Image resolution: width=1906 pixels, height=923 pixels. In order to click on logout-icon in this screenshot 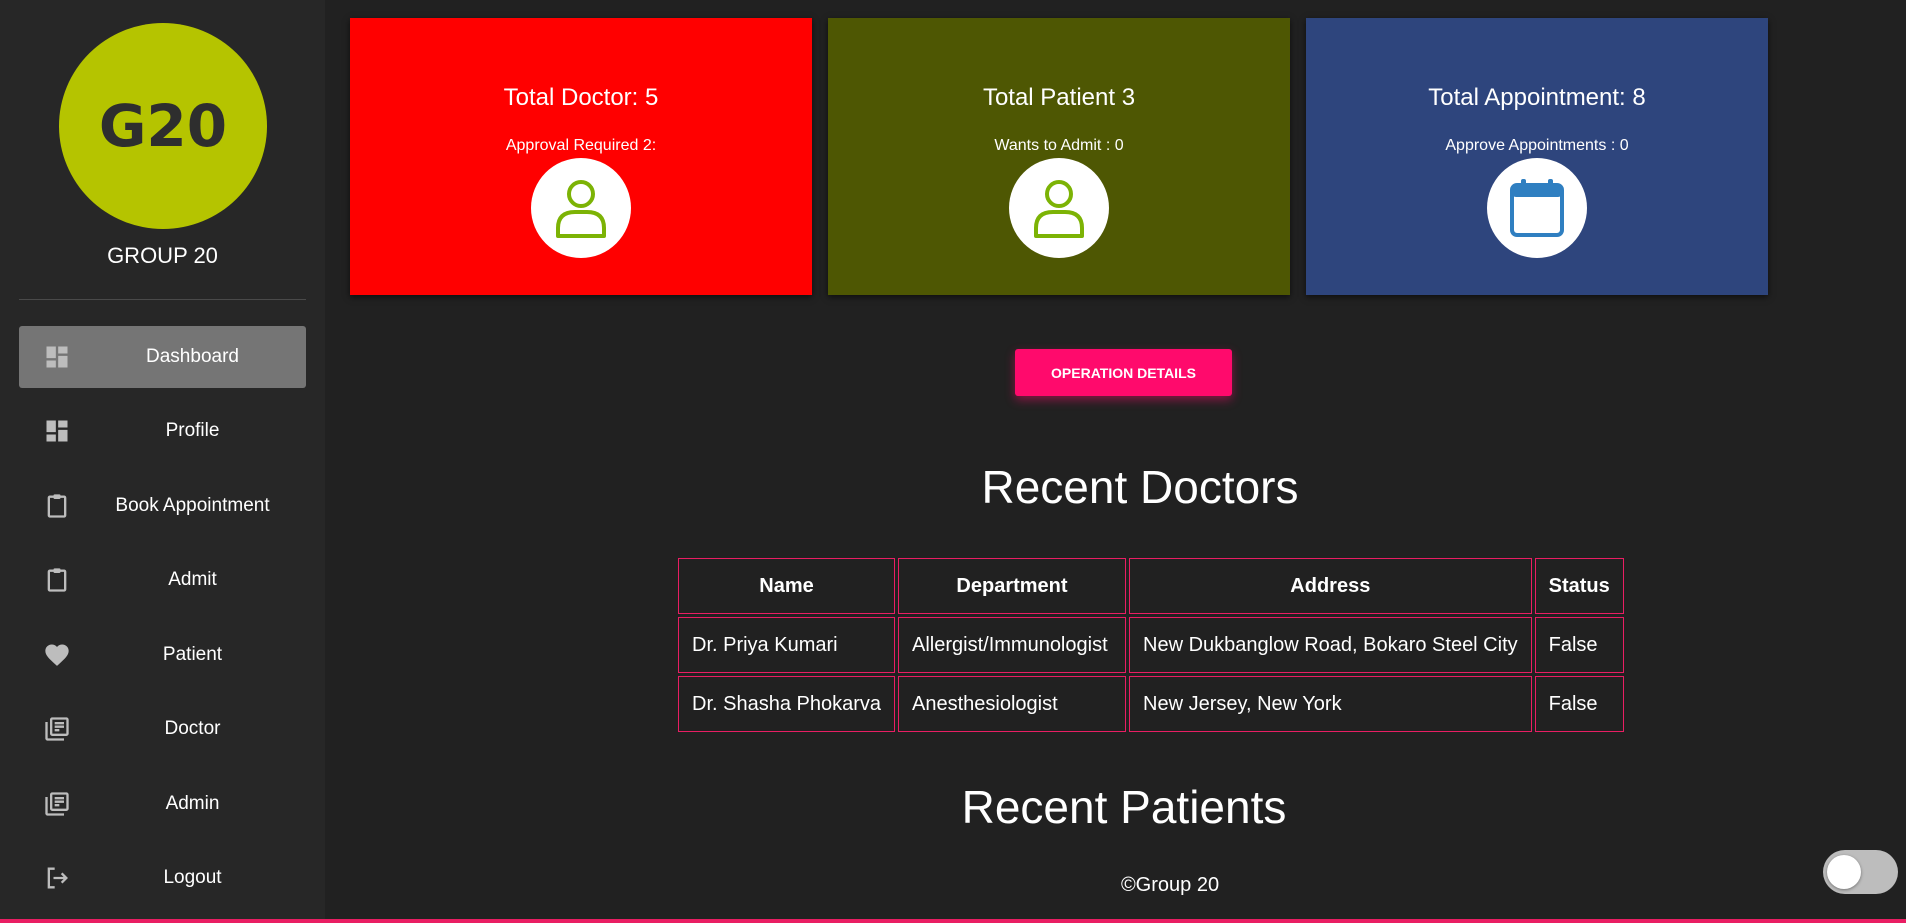, I will do `click(57, 878)`.